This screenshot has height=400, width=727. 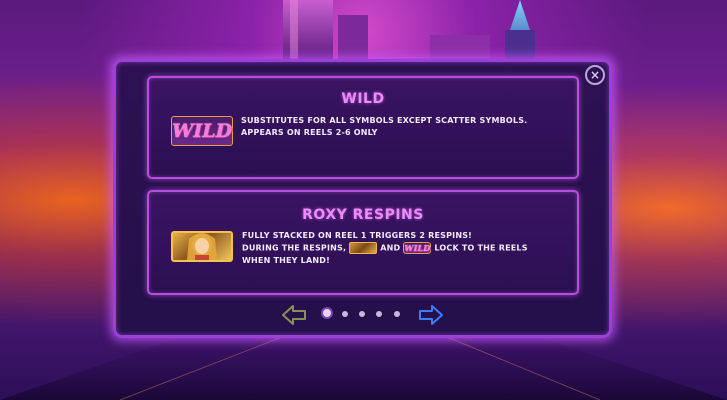 What do you see at coordinates (286, 260) in the screenshot?
I see `roxy-description-line3: WHEN THEY LAND!` at bounding box center [286, 260].